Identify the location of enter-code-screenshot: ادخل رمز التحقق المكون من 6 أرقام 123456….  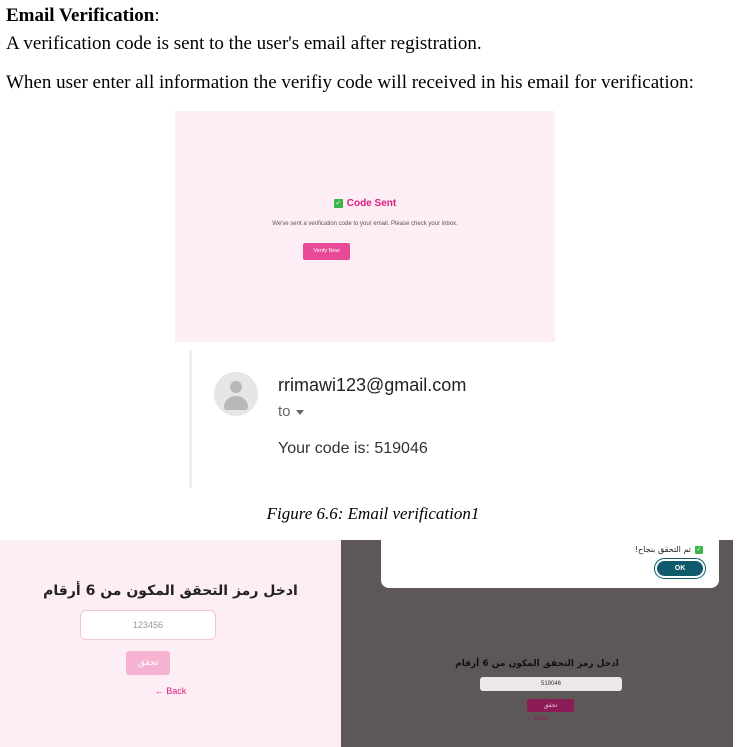
(170, 643).